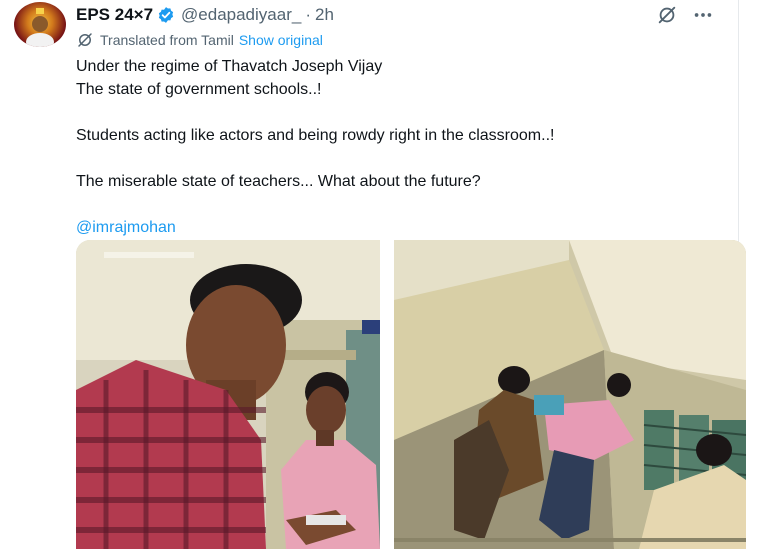 The width and height of the screenshot is (768, 549). I want to click on tweet-actions-top, so click(685, 15).